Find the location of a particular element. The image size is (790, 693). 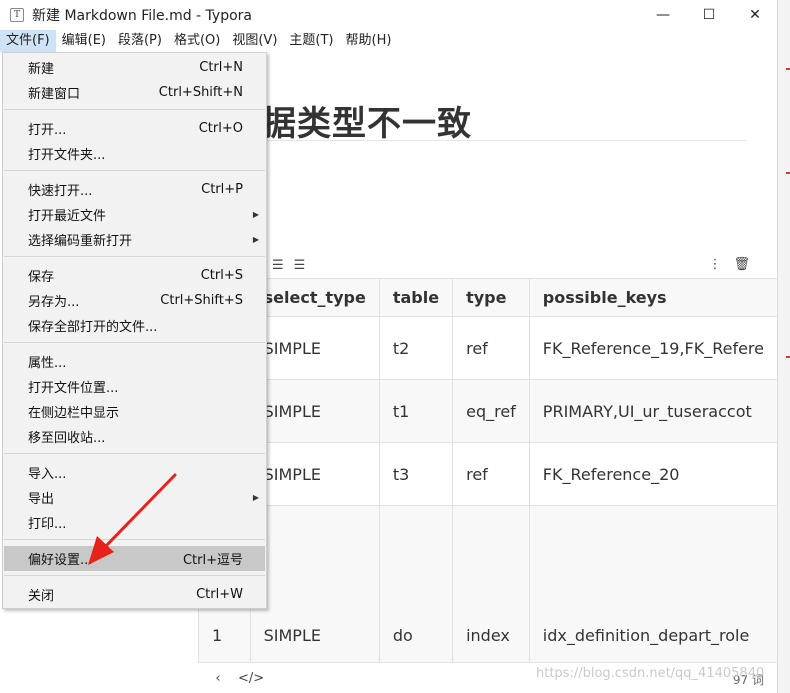

table-header-row: select_type table type possible_keys is located at coordinates (487, 297).